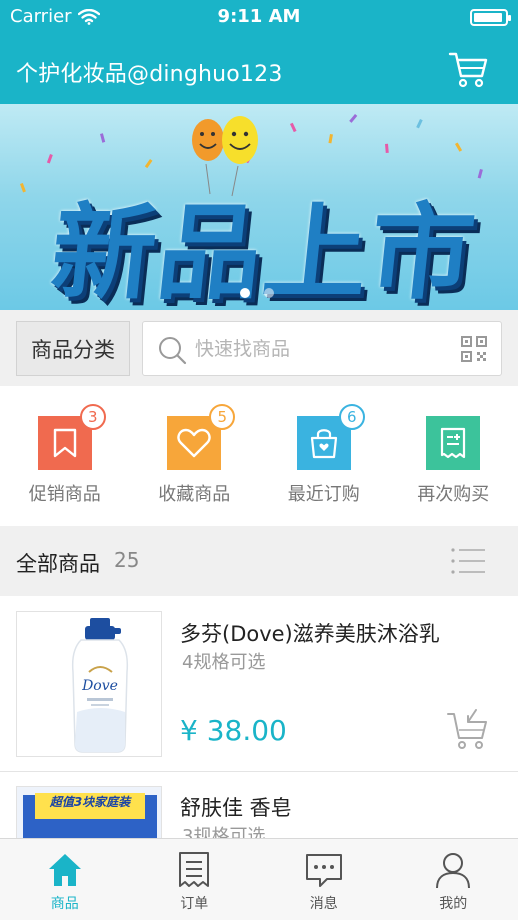  I want to click on page-title: 个护化妆品@dinghuo123, so click(149, 74).